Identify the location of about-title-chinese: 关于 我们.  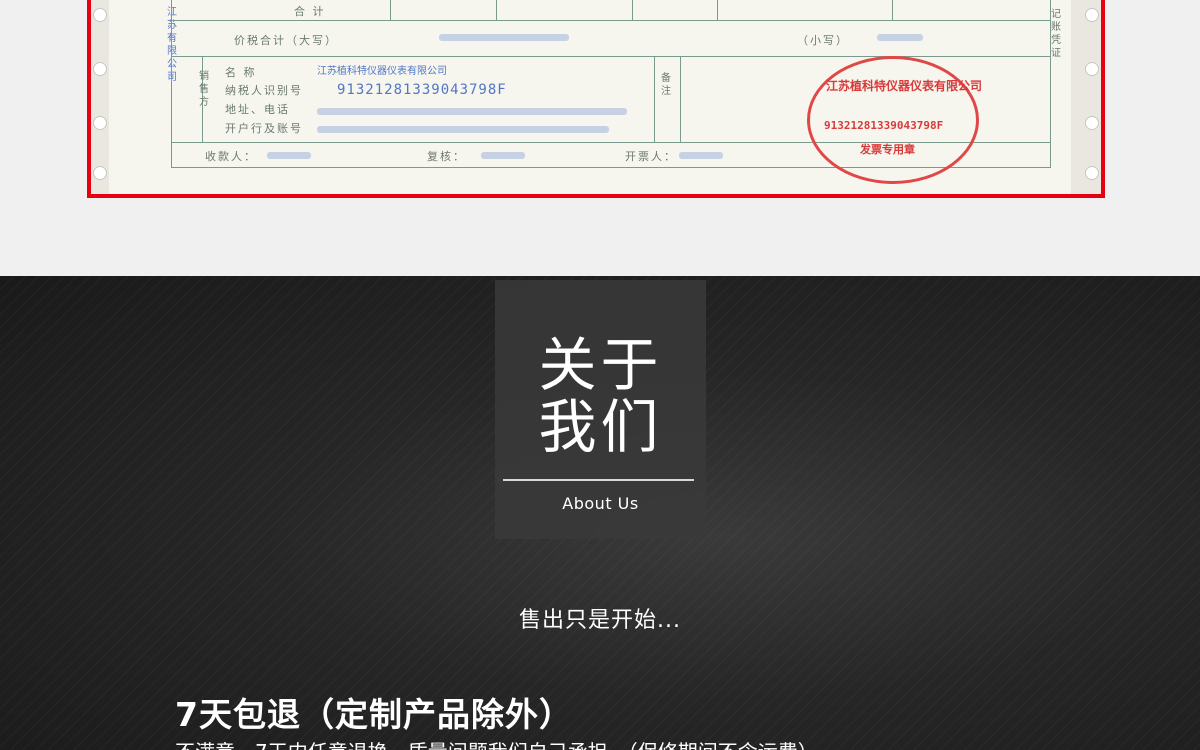
(600, 396).